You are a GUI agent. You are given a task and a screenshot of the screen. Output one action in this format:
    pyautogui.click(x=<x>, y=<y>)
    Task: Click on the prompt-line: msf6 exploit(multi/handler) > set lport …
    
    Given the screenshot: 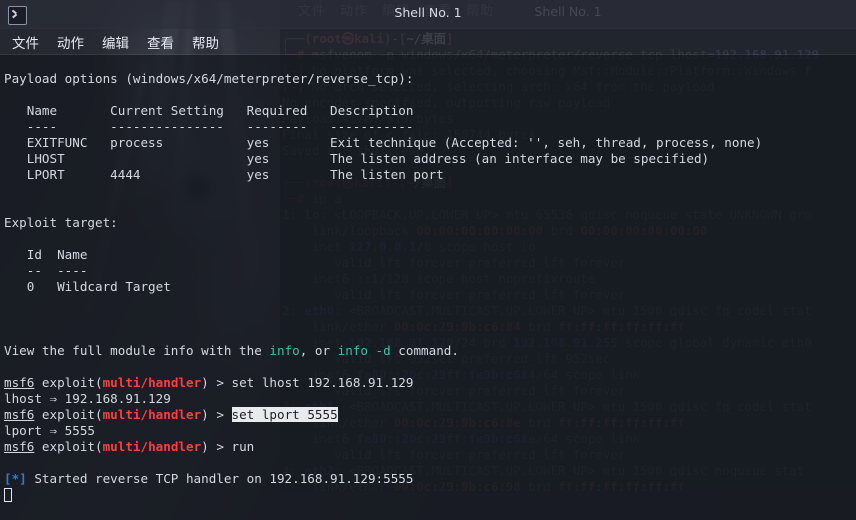 What is the action you would take?
    pyautogui.click(x=171, y=414)
    